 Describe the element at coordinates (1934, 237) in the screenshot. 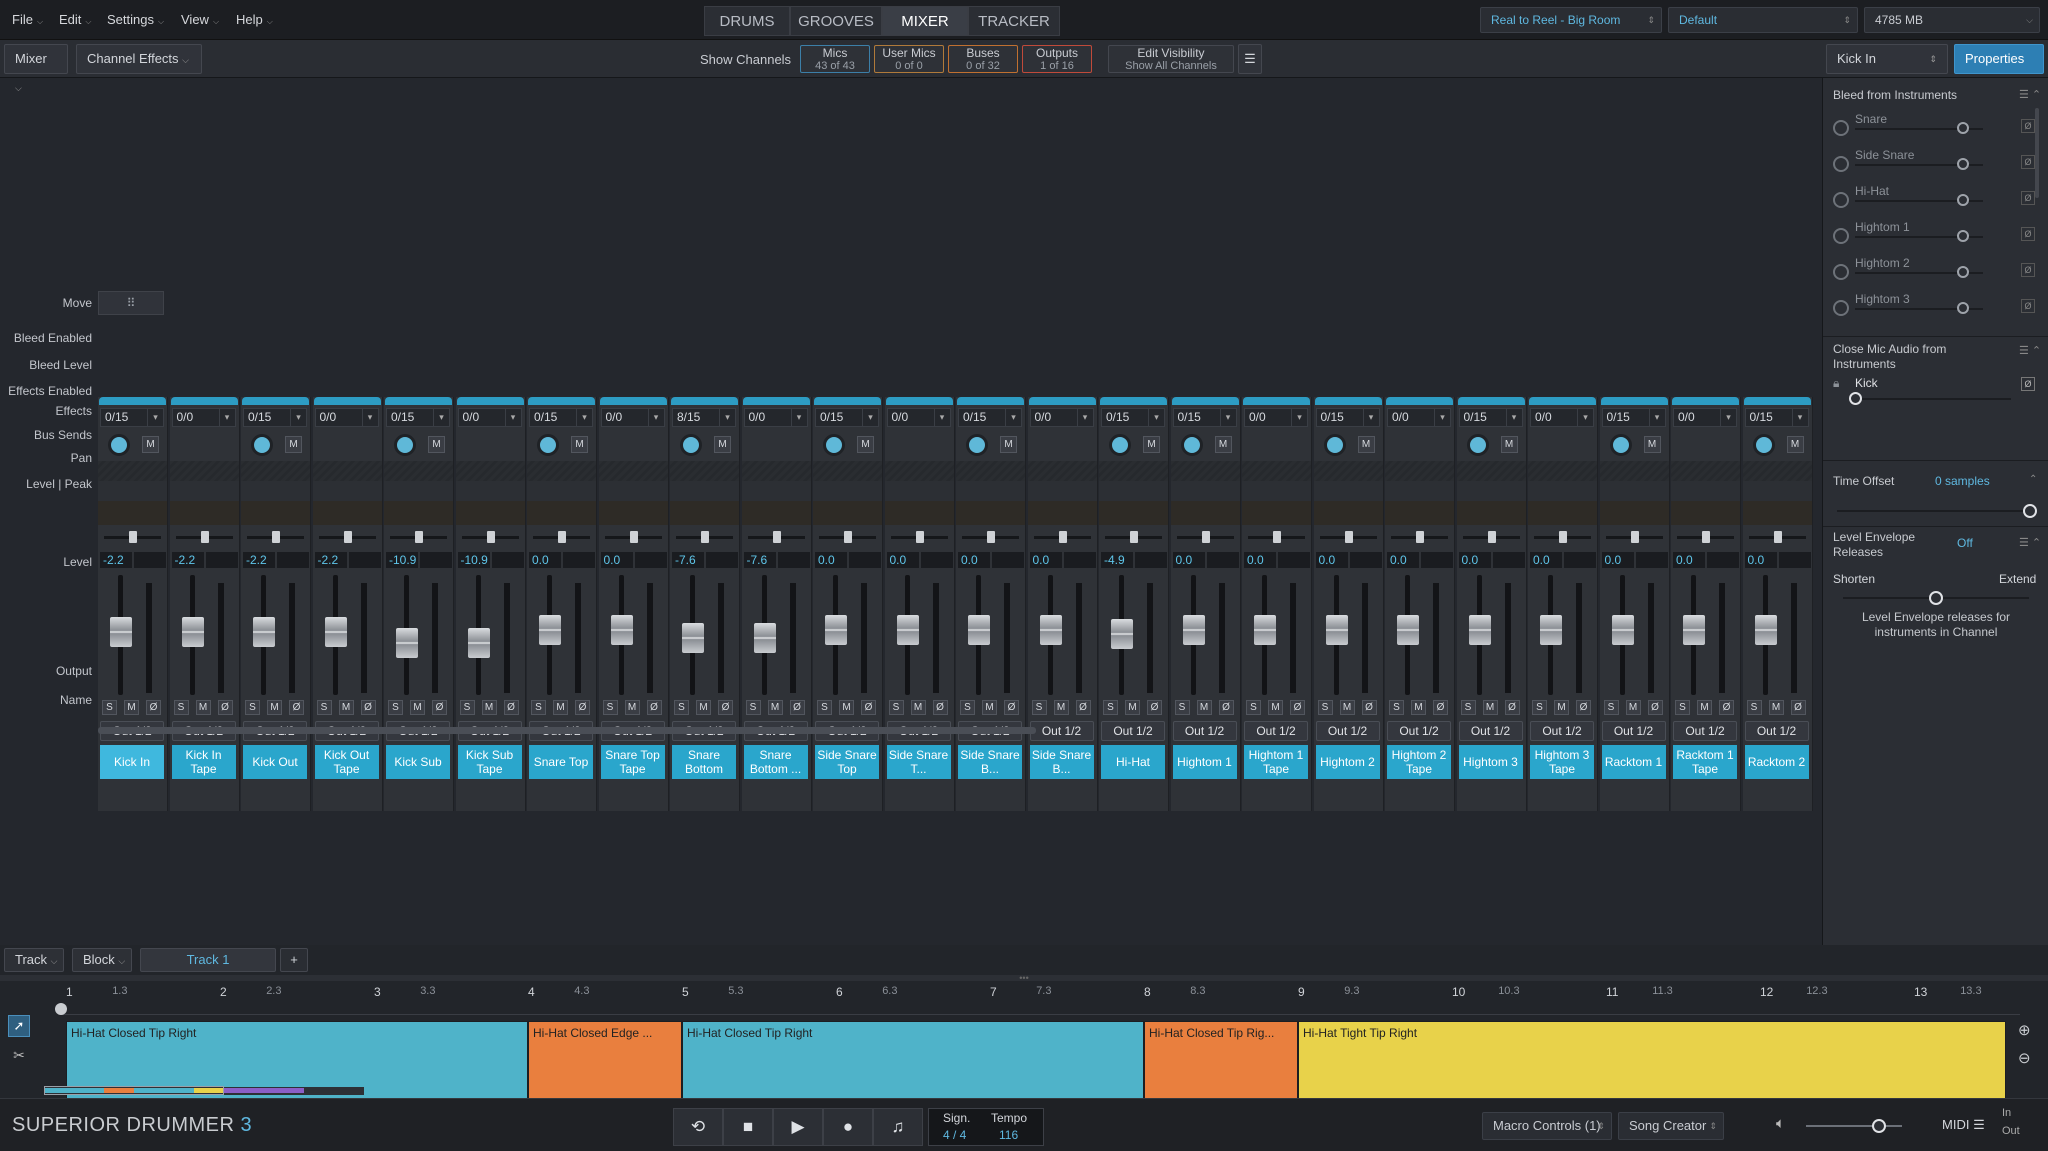

I see `bleed-instrument-item: Hightom 1 Ø` at that location.